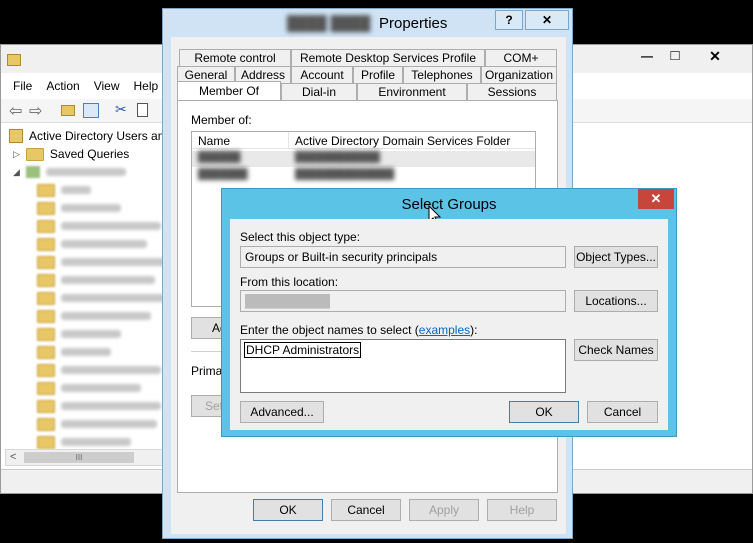 This screenshot has height=543, width=753. I want to click on help-button: ?, so click(509, 20).